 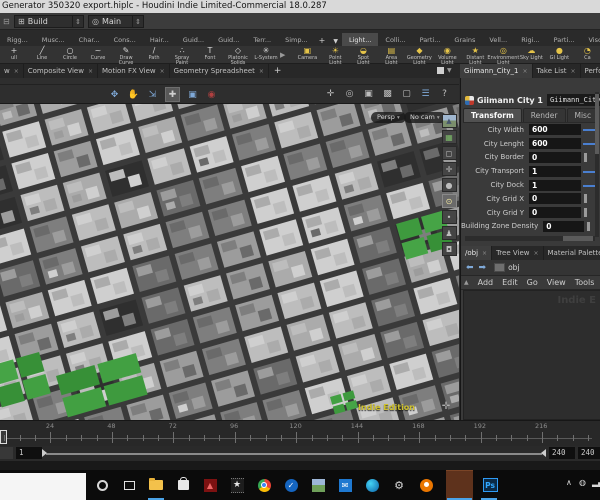 What do you see at coordinates (116, 21) in the screenshot?
I see `context-dropdown: ◎ Main ⇕` at bounding box center [116, 21].